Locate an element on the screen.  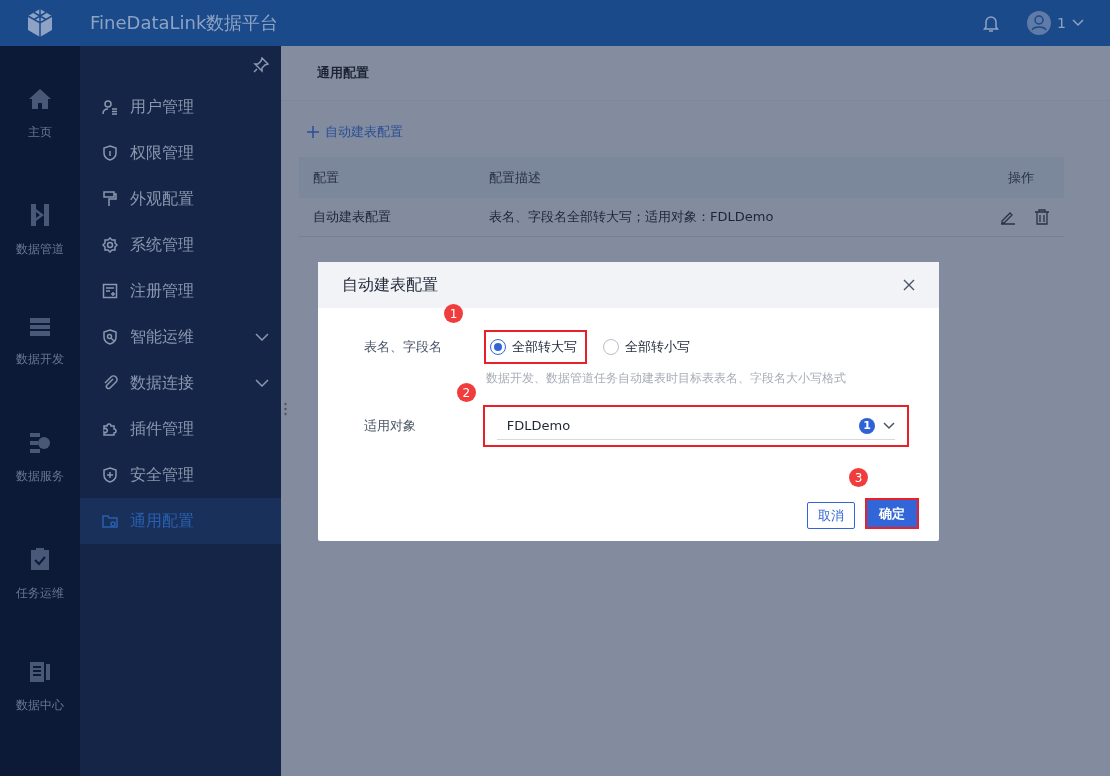
rail-item: 数据开发 is located at coordinates (40, 374).